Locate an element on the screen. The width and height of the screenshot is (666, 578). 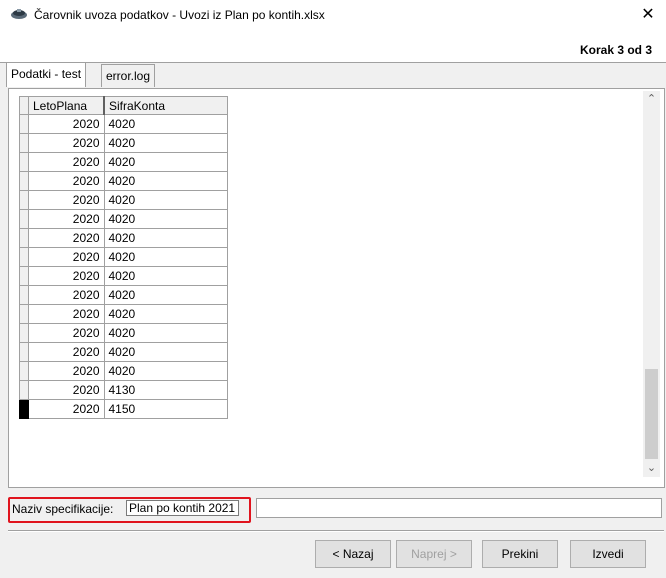
cell-sifrakonta: 4150 is located at coordinates (165, 409).